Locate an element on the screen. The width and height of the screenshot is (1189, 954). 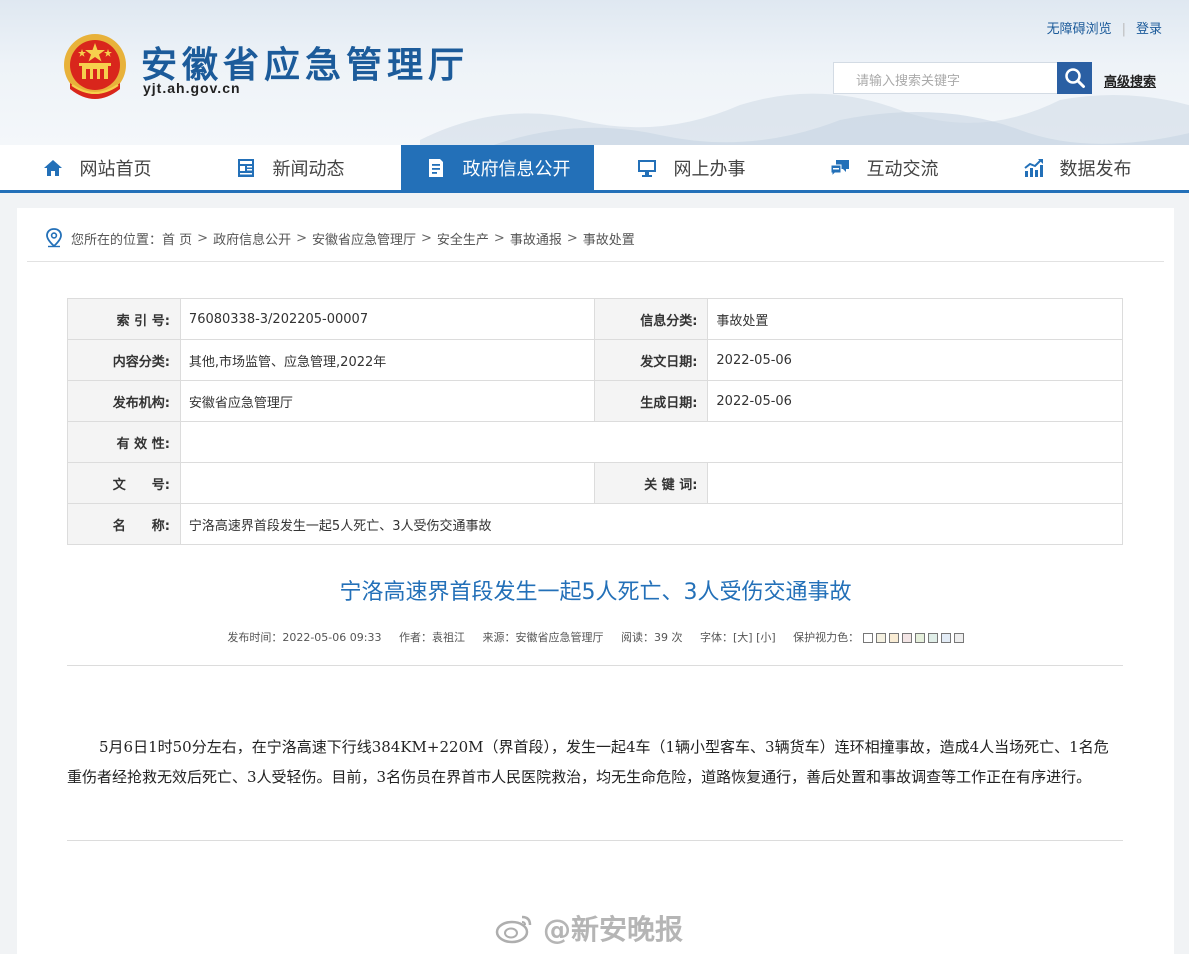
table-row: 发布机构: 安徽省应急管理厅 生成日期: 2022-05-06 is located at coordinates (595, 401).